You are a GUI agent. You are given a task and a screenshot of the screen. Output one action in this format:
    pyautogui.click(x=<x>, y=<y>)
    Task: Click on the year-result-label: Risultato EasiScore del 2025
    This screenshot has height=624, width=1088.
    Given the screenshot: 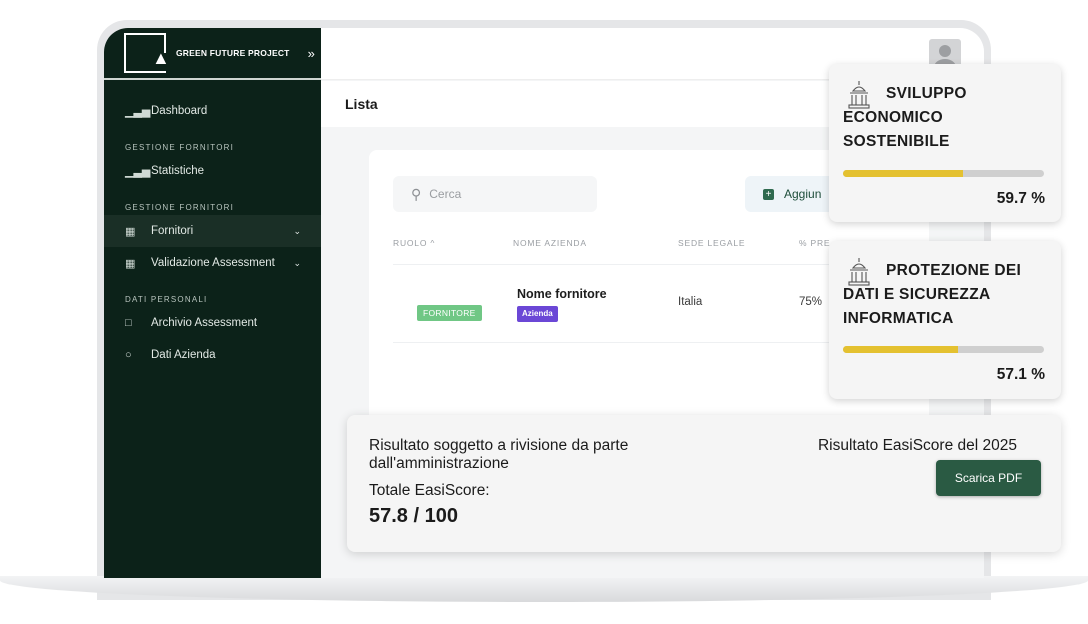 What is the action you would take?
    pyautogui.click(x=917, y=445)
    